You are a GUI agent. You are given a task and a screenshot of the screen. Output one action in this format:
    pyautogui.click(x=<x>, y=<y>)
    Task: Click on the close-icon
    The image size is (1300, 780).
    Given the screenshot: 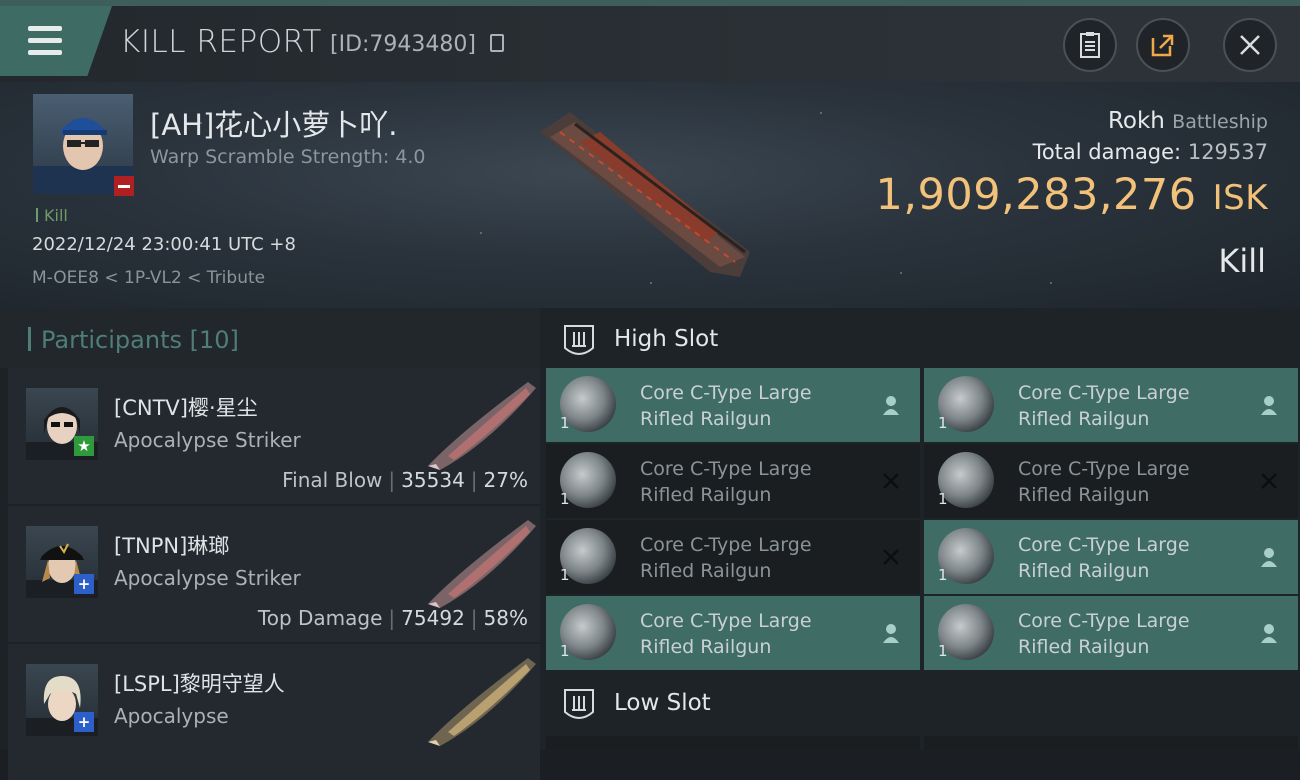 What is the action you would take?
    pyautogui.click(x=1250, y=45)
    